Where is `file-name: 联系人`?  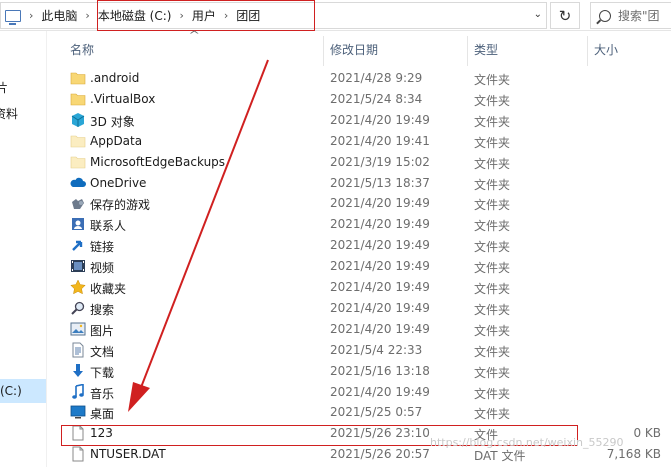 file-name: 联系人 is located at coordinates (108, 226).